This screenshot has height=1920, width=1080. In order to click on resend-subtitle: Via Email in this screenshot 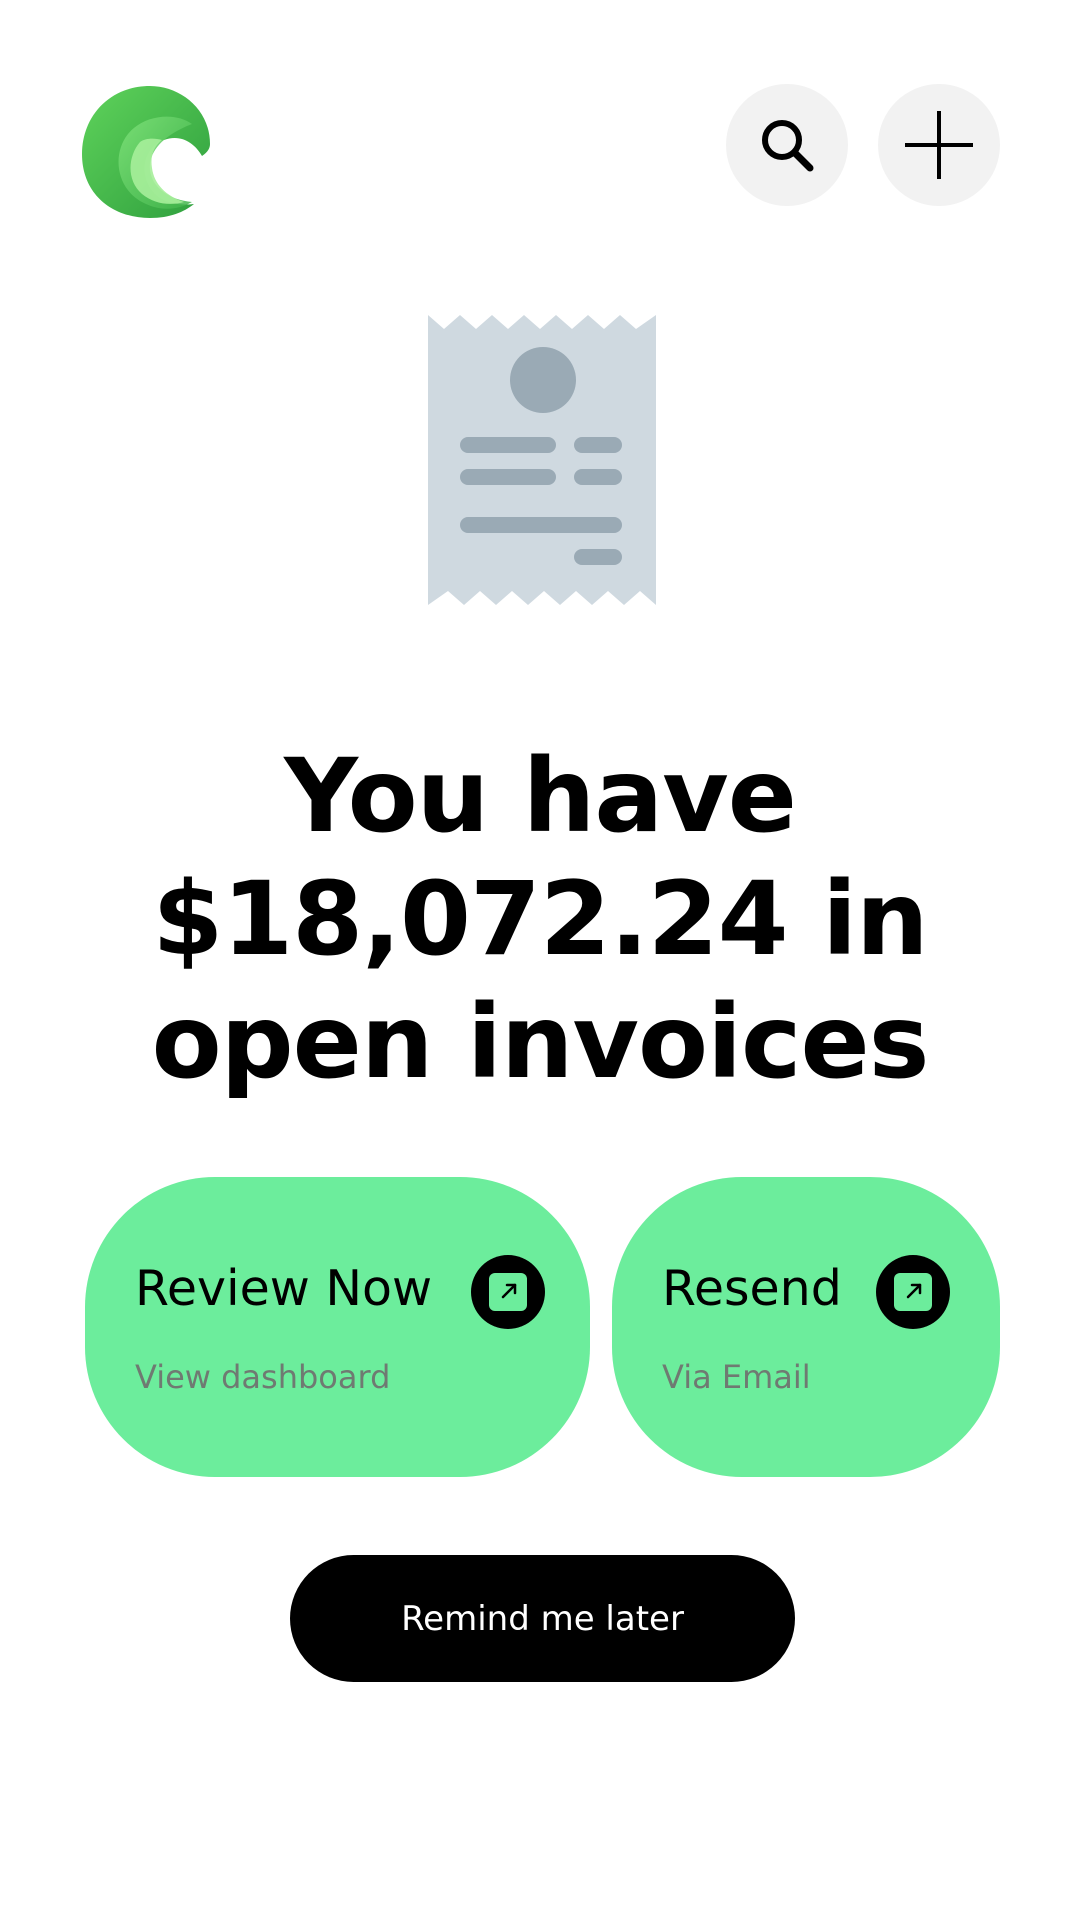, I will do `click(736, 1377)`.